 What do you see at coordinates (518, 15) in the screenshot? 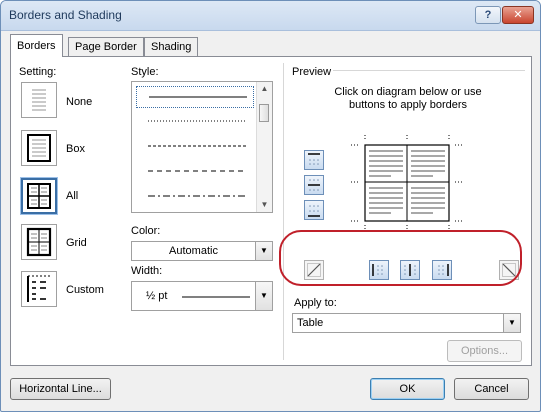
I see `close-button: ✕` at bounding box center [518, 15].